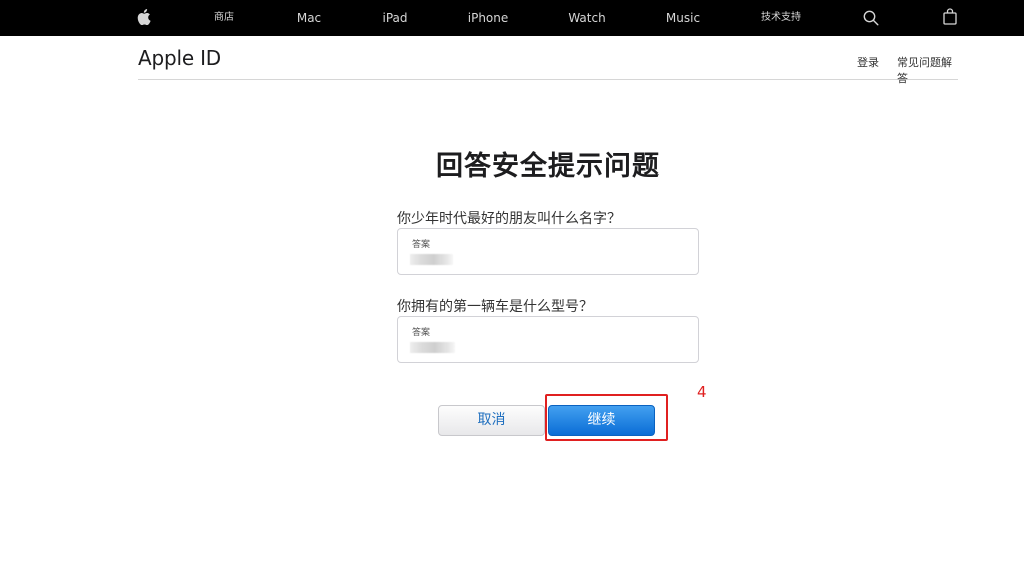 This screenshot has width=1024, height=584. What do you see at coordinates (781, 18) in the screenshot?
I see `nav-support: 技术支持` at bounding box center [781, 18].